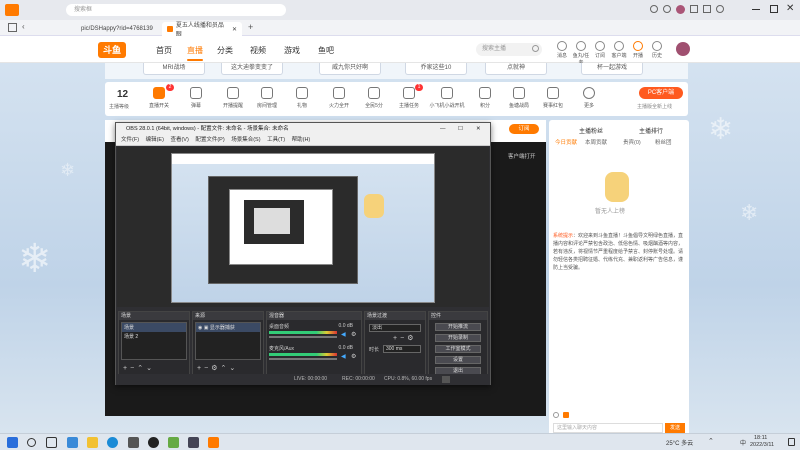 This screenshot has height=450, width=800. Describe the element at coordinates (679, 442) in the screenshot. I see `weather-widget: 25°C 多云` at that location.